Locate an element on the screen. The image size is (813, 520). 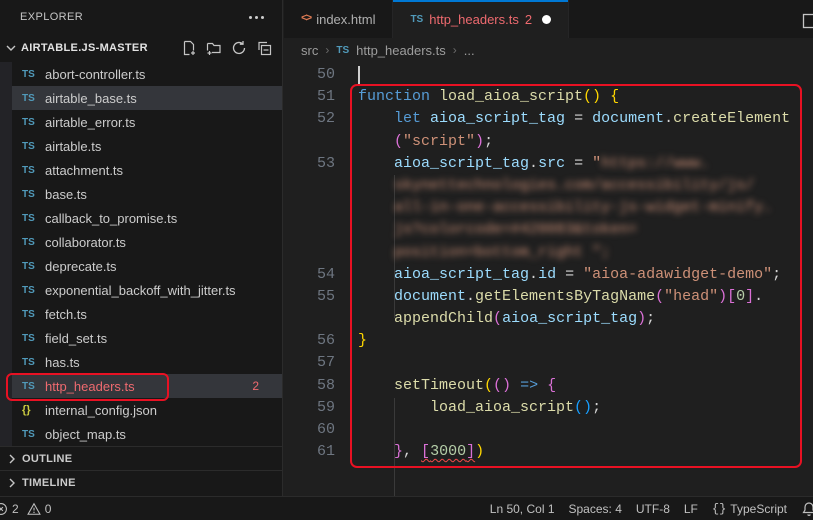
language-label: TypeScript is located at coordinates (758, 508).